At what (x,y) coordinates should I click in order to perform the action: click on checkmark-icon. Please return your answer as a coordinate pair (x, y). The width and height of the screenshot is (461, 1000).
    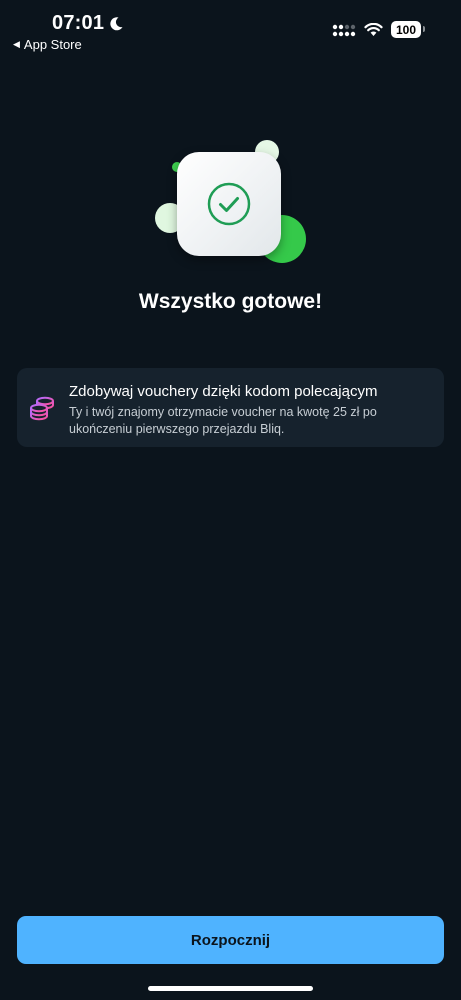
    Looking at the image, I should click on (229, 204).